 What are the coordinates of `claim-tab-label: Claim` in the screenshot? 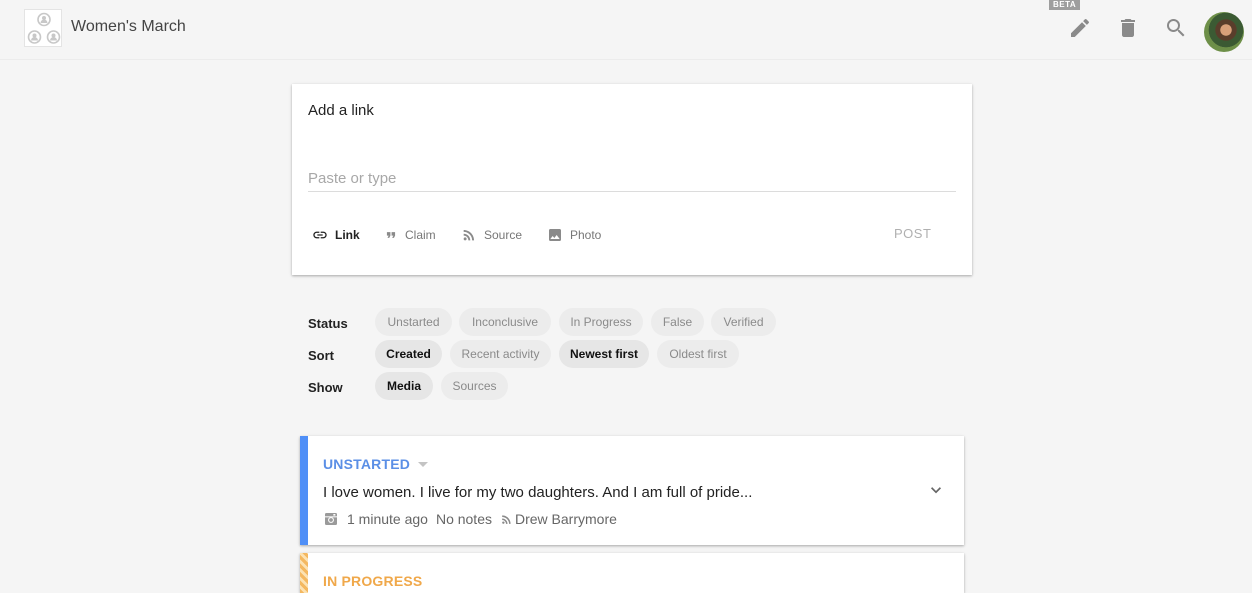 It's located at (420, 235).